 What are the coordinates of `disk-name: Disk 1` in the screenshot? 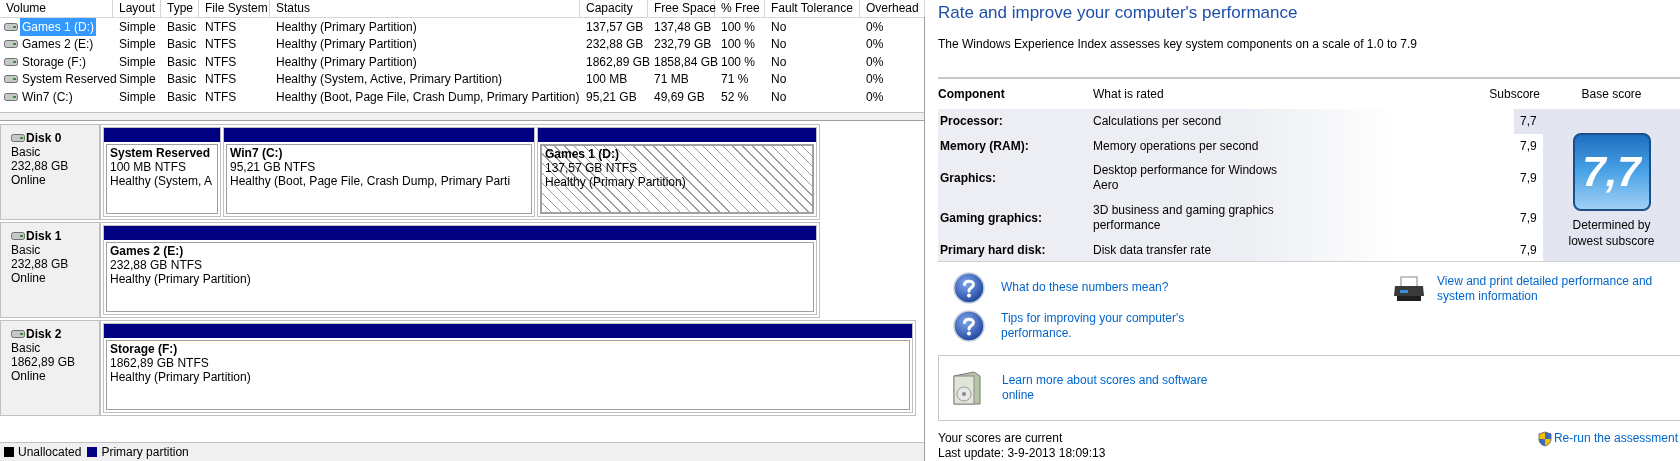 It's located at (44, 236).